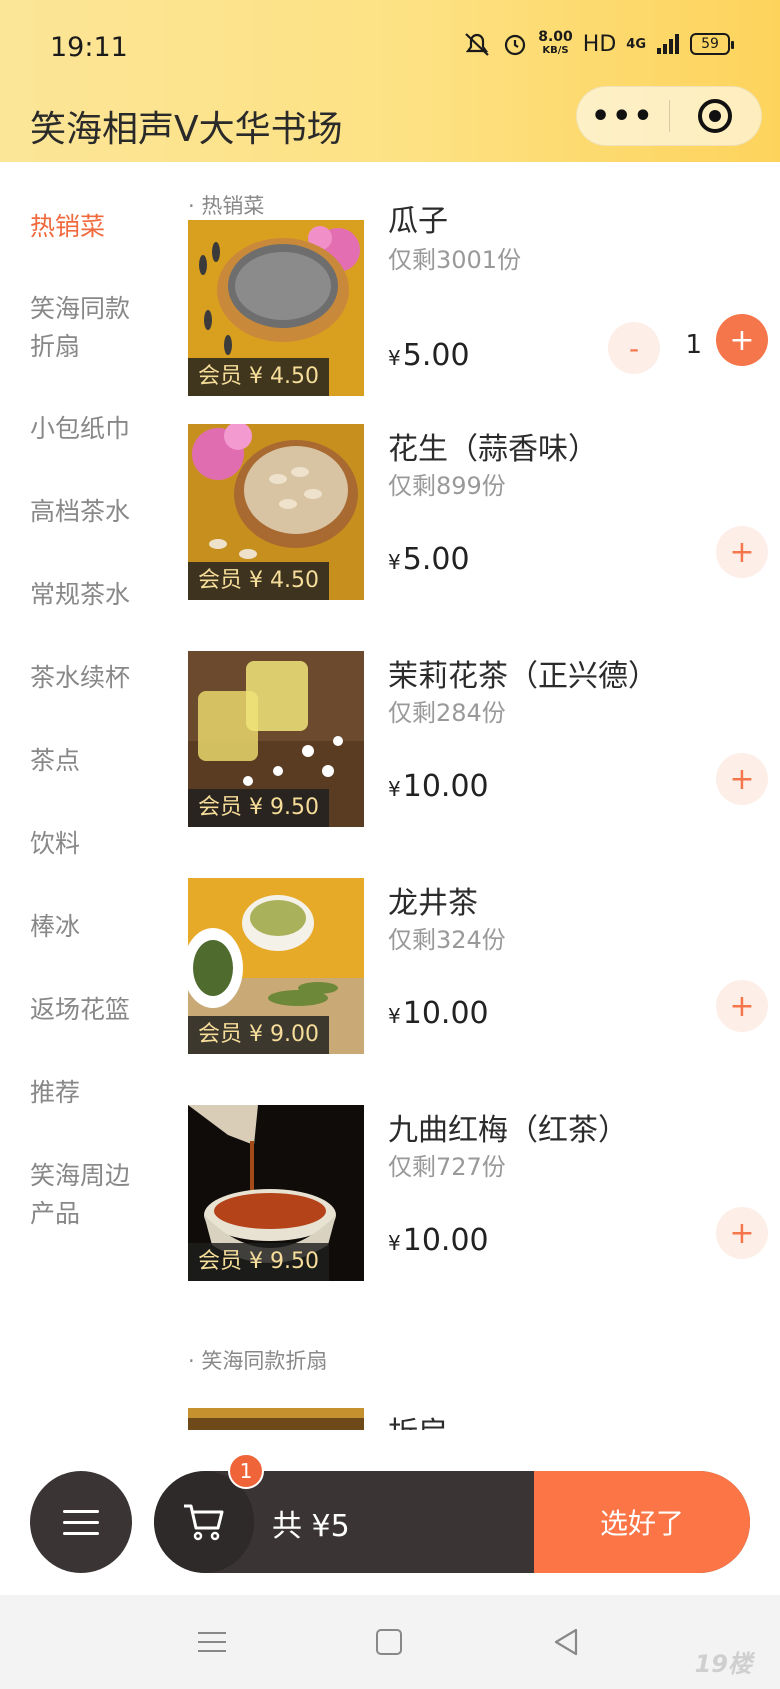 The image size is (780, 1689). What do you see at coordinates (447, 940) in the screenshot?
I see `product-stock: 仅剩324份` at bounding box center [447, 940].